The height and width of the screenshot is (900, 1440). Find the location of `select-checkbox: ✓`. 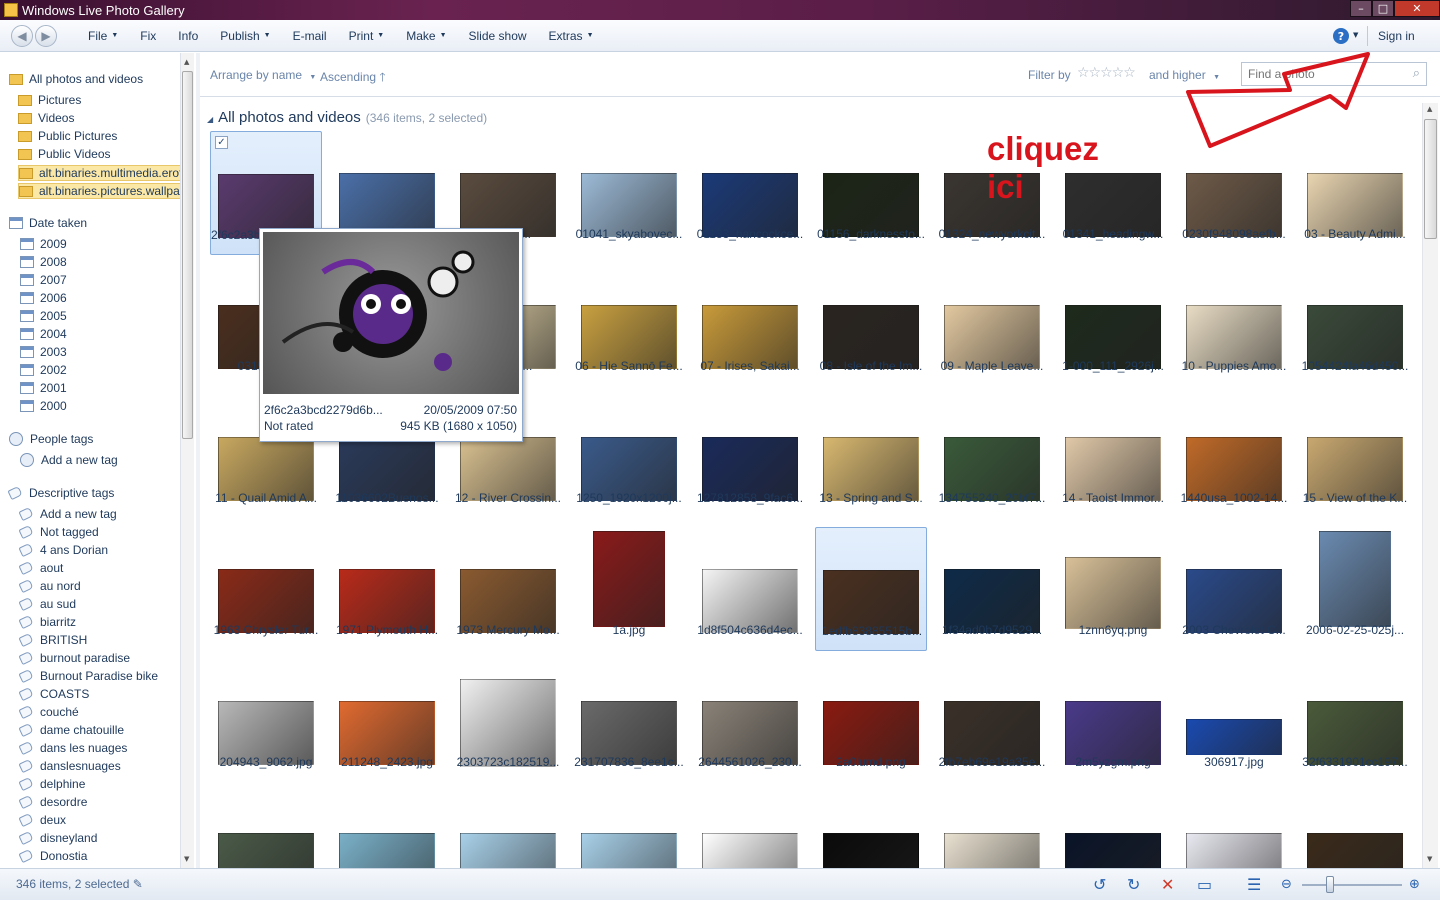

select-checkbox: ✓ is located at coordinates (221, 142).